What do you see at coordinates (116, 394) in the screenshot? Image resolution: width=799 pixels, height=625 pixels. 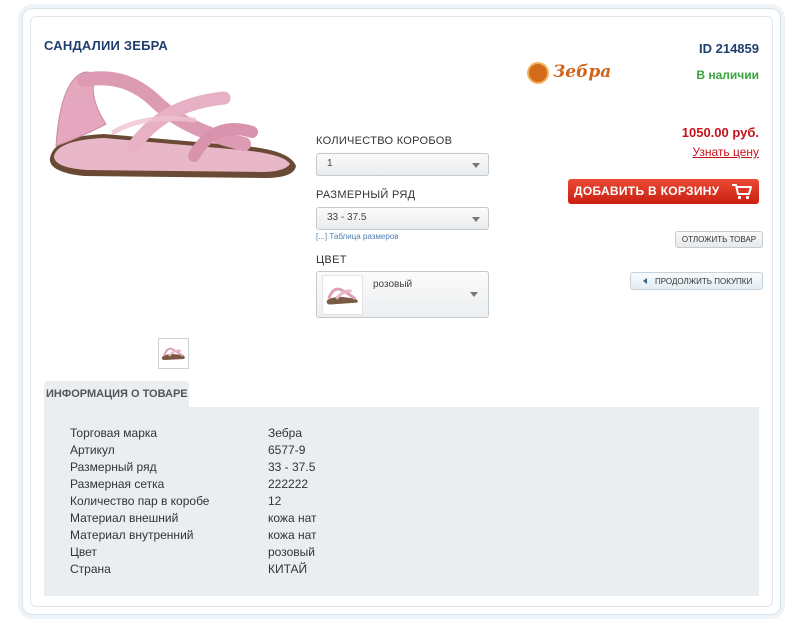 I see `tab-product-info: ИНФОРМАЦИЯ О ТОВАРЕ` at bounding box center [116, 394].